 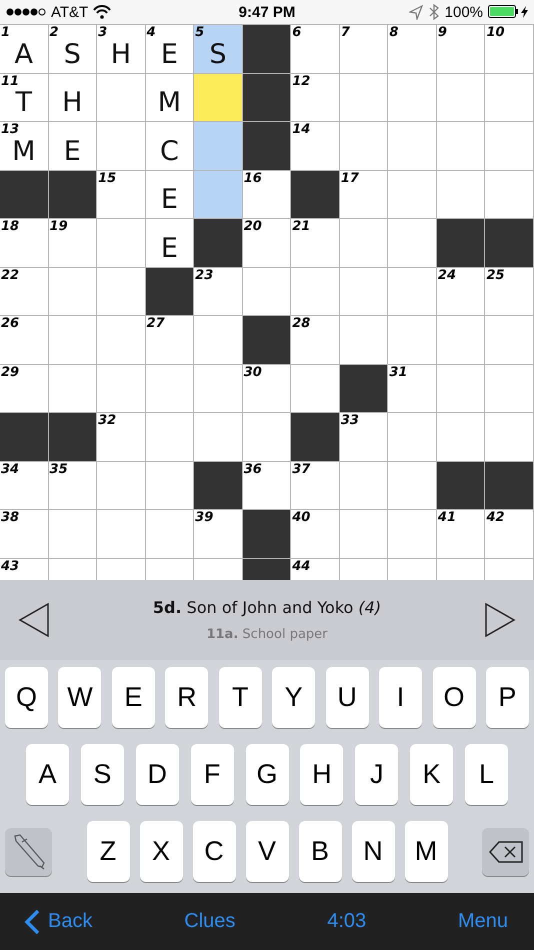 What do you see at coordinates (170, 98) in the screenshot?
I see `grid-cell: M` at bounding box center [170, 98].